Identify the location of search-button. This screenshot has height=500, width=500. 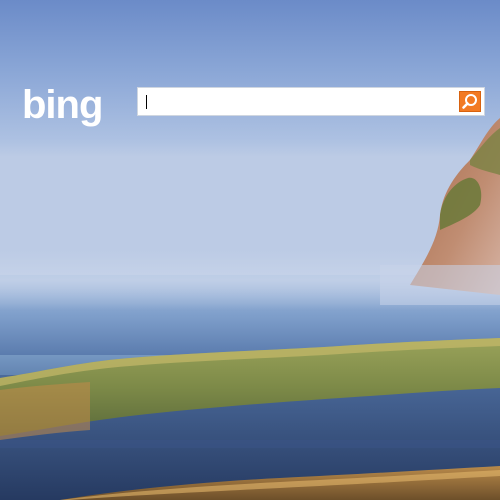
(470, 101).